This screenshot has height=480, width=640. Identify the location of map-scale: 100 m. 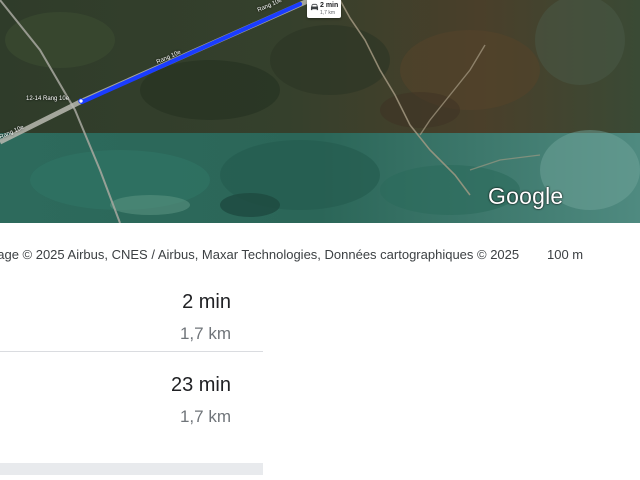
(565, 254).